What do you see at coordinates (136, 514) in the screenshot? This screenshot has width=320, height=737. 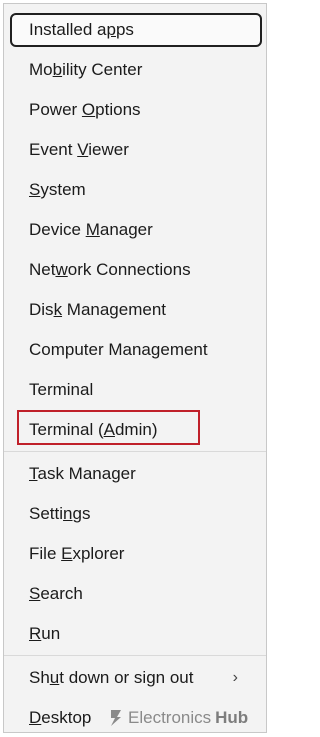 I see `menu-item-settings: Settings` at bounding box center [136, 514].